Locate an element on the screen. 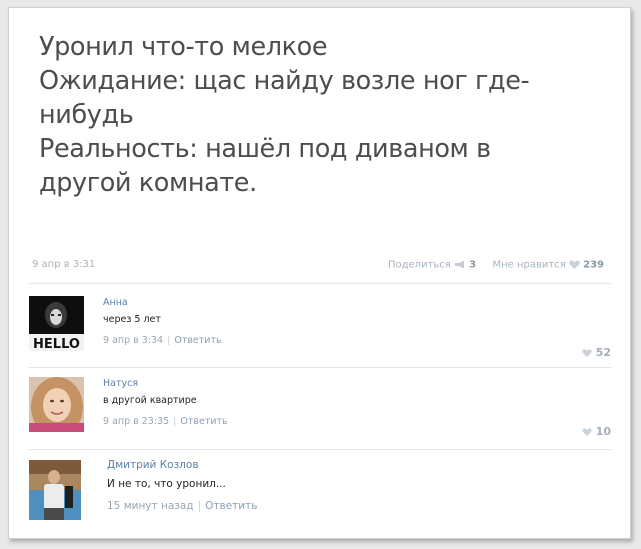 Image resolution: width=641 pixels, height=549 pixels. avatar-image: HELLO is located at coordinates (56, 323).